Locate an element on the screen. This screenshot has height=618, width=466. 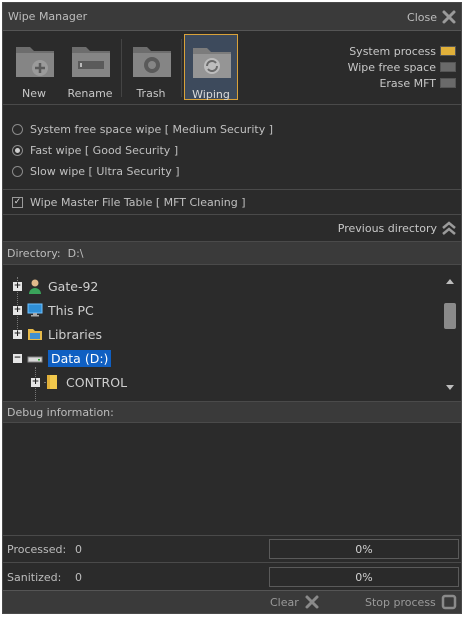
checkbox-checked-icon: ✓ is located at coordinates (17, 202).